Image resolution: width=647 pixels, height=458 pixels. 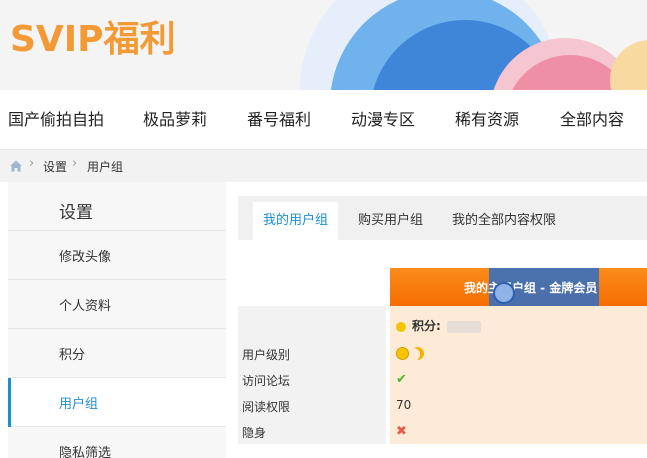 I want to click on row-value: ✖, so click(x=518, y=431).